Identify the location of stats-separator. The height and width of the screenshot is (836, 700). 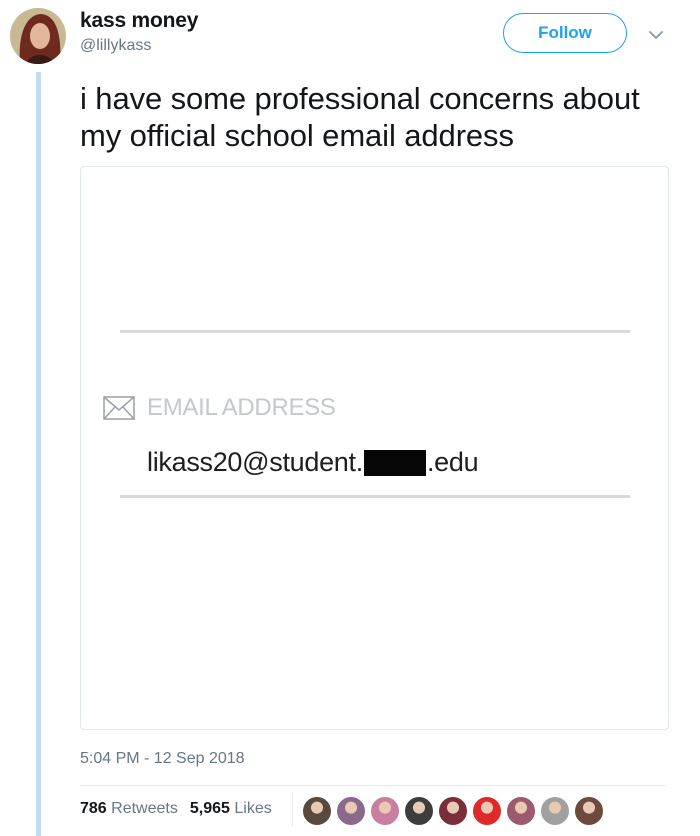
(292, 810).